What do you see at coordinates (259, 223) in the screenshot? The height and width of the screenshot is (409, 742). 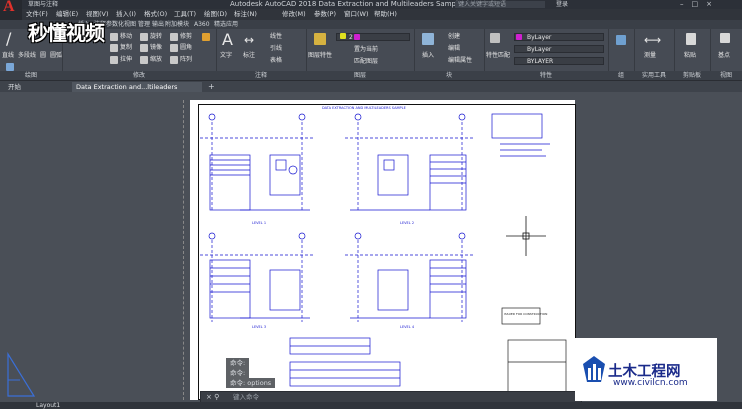 I see `view-label-1: LEVEL 1` at bounding box center [259, 223].